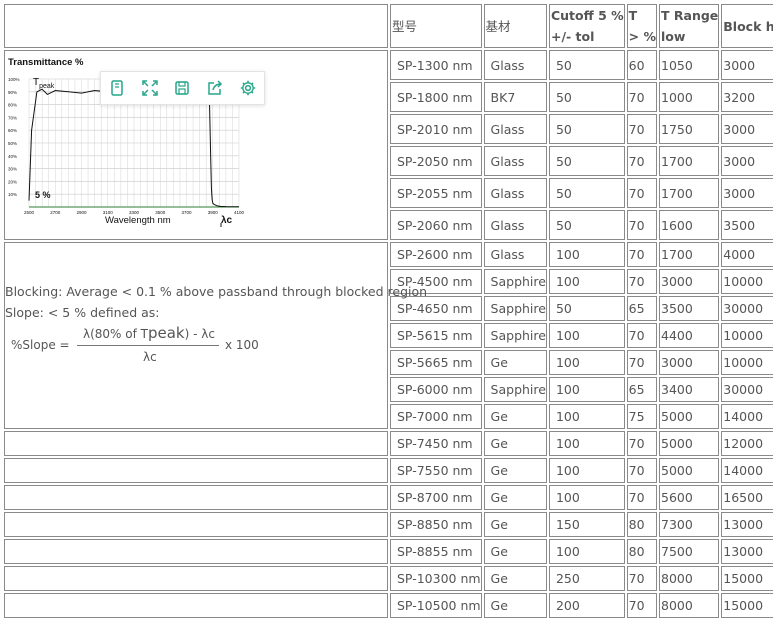 The height and width of the screenshot is (620, 773). I want to click on y-tick-labels: 100% 90% 80% 70% 60% 50% 40% 30% 20% 10%, so click(14, 137).